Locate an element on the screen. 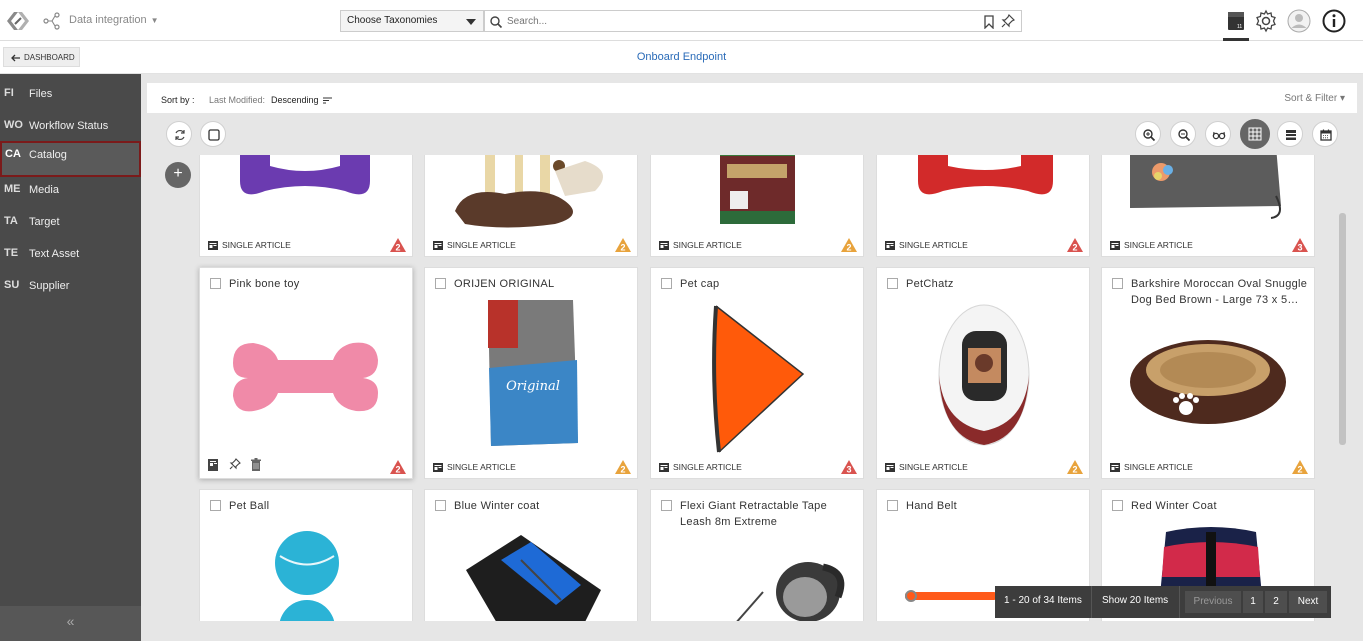  zoom-out-button is located at coordinates (1183, 134).